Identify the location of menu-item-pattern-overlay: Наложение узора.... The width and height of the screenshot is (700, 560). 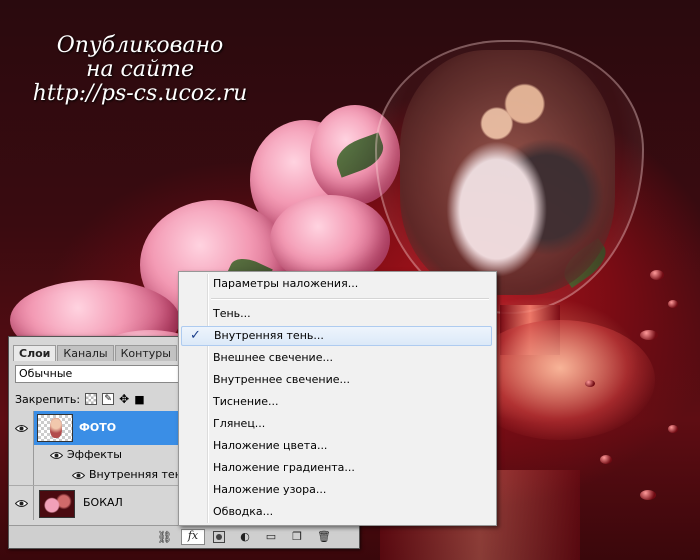
(336, 490).